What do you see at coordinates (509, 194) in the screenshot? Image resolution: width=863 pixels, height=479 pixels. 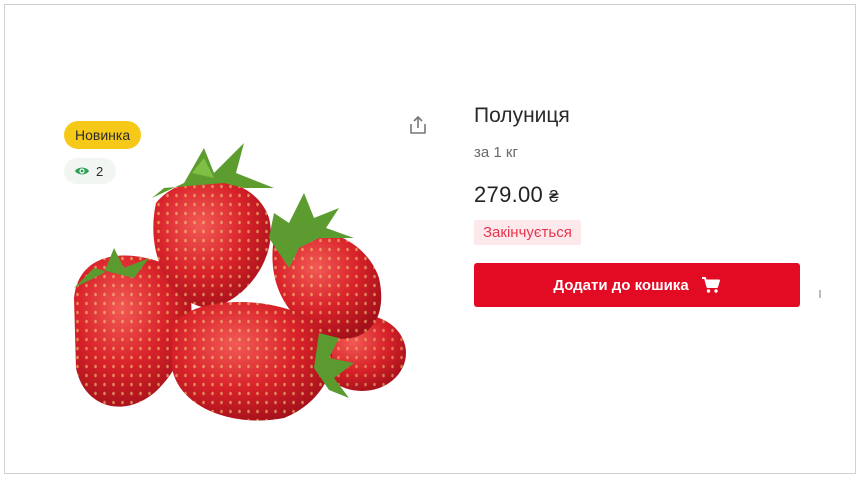 I see `price-value: 279.00` at bounding box center [509, 194].